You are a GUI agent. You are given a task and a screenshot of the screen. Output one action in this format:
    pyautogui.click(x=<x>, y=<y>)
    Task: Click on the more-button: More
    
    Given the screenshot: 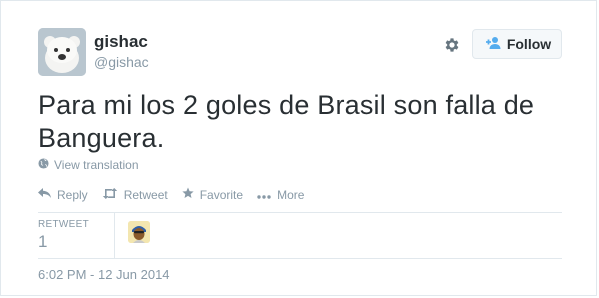 What is the action you would take?
    pyautogui.click(x=280, y=195)
    